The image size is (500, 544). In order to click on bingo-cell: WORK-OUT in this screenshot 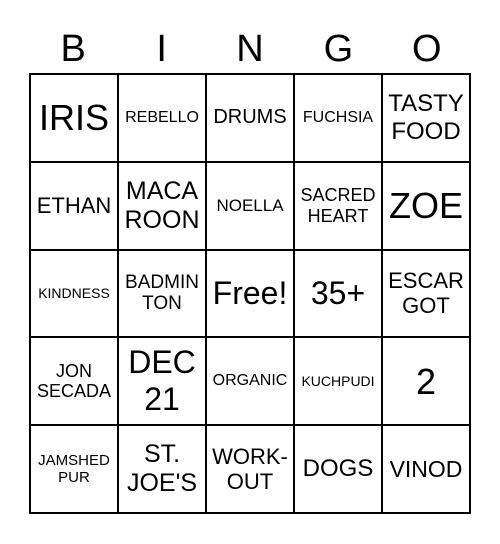, I will do `click(250, 469)`.